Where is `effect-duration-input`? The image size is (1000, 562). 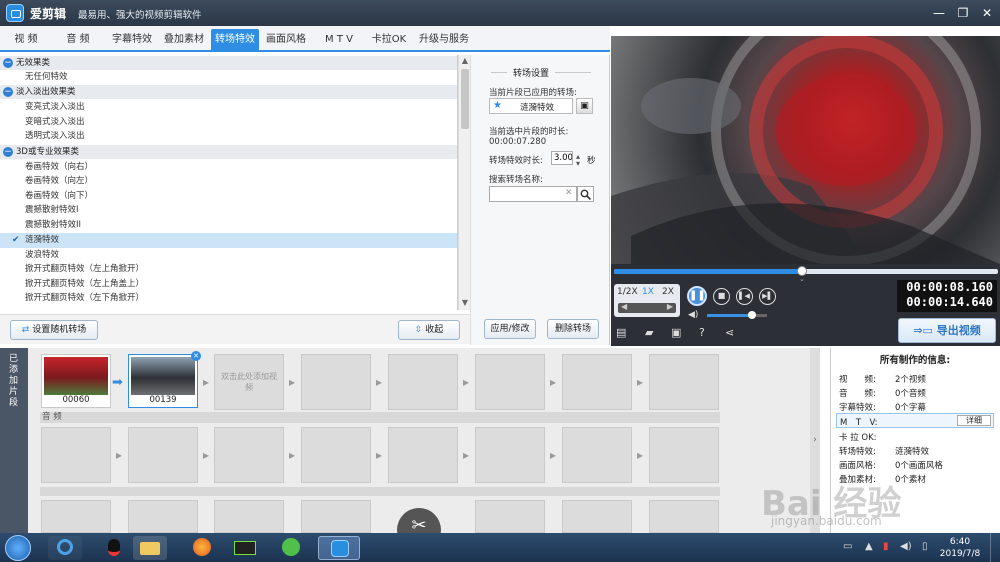
effect-duration-input is located at coordinates (562, 158).